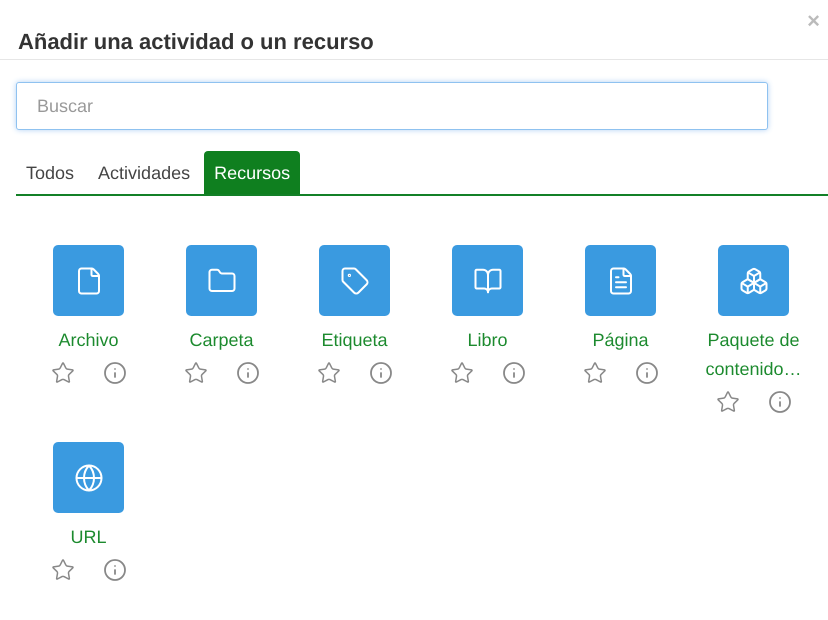 This screenshot has height=620, width=828. Describe the element at coordinates (488, 340) in the screenshot. I see `resource-name: Libro` at that location.